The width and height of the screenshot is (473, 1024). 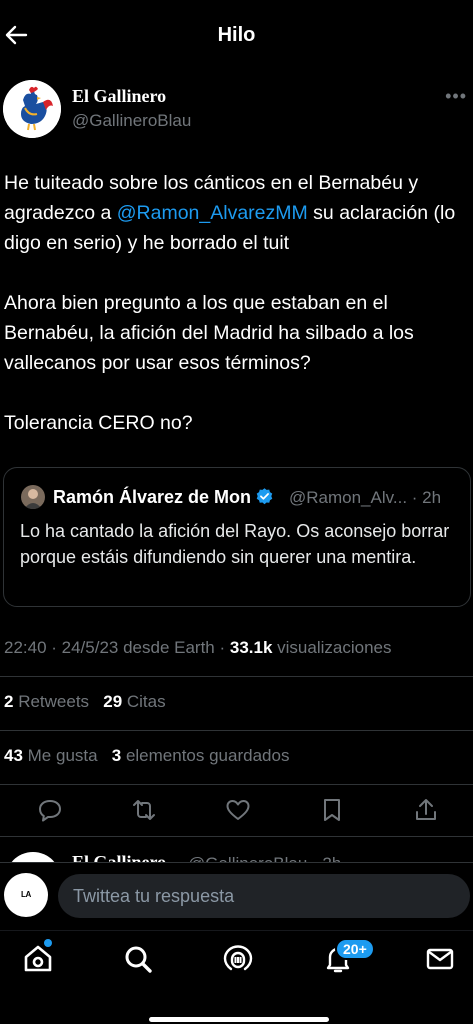 What do you see at coordinates (264, 496) in the screenshot?
I see `verified-icon` at bounding box center [264, 496].